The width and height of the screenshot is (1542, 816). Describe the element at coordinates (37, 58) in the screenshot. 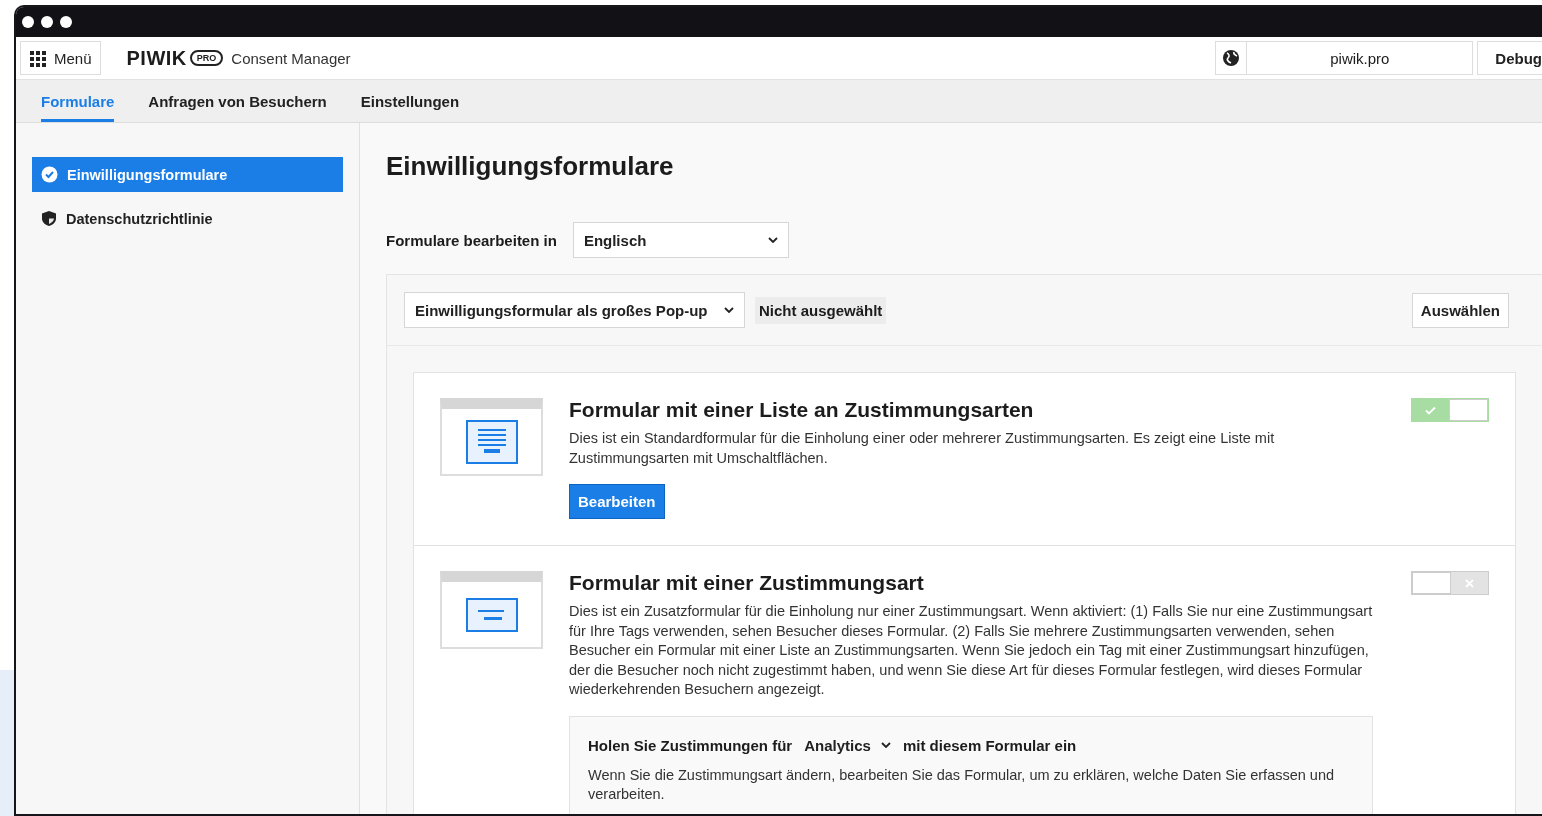

I see `grid-icon` at that location.